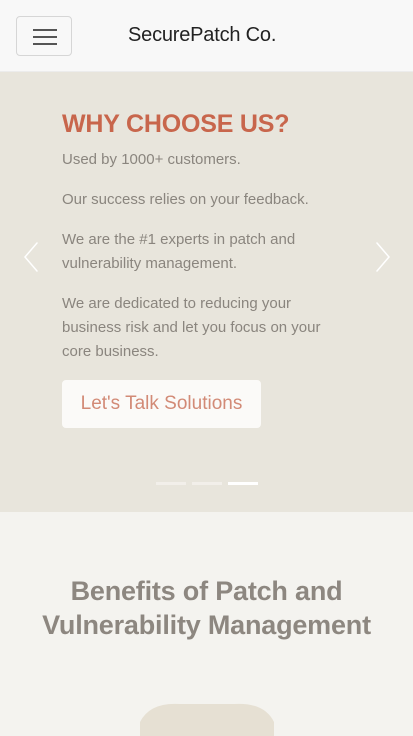  Describe the element at coordinates (151, 159) in the screenshot. I see `slide-text: Used by 1000+ customers.` at that location.